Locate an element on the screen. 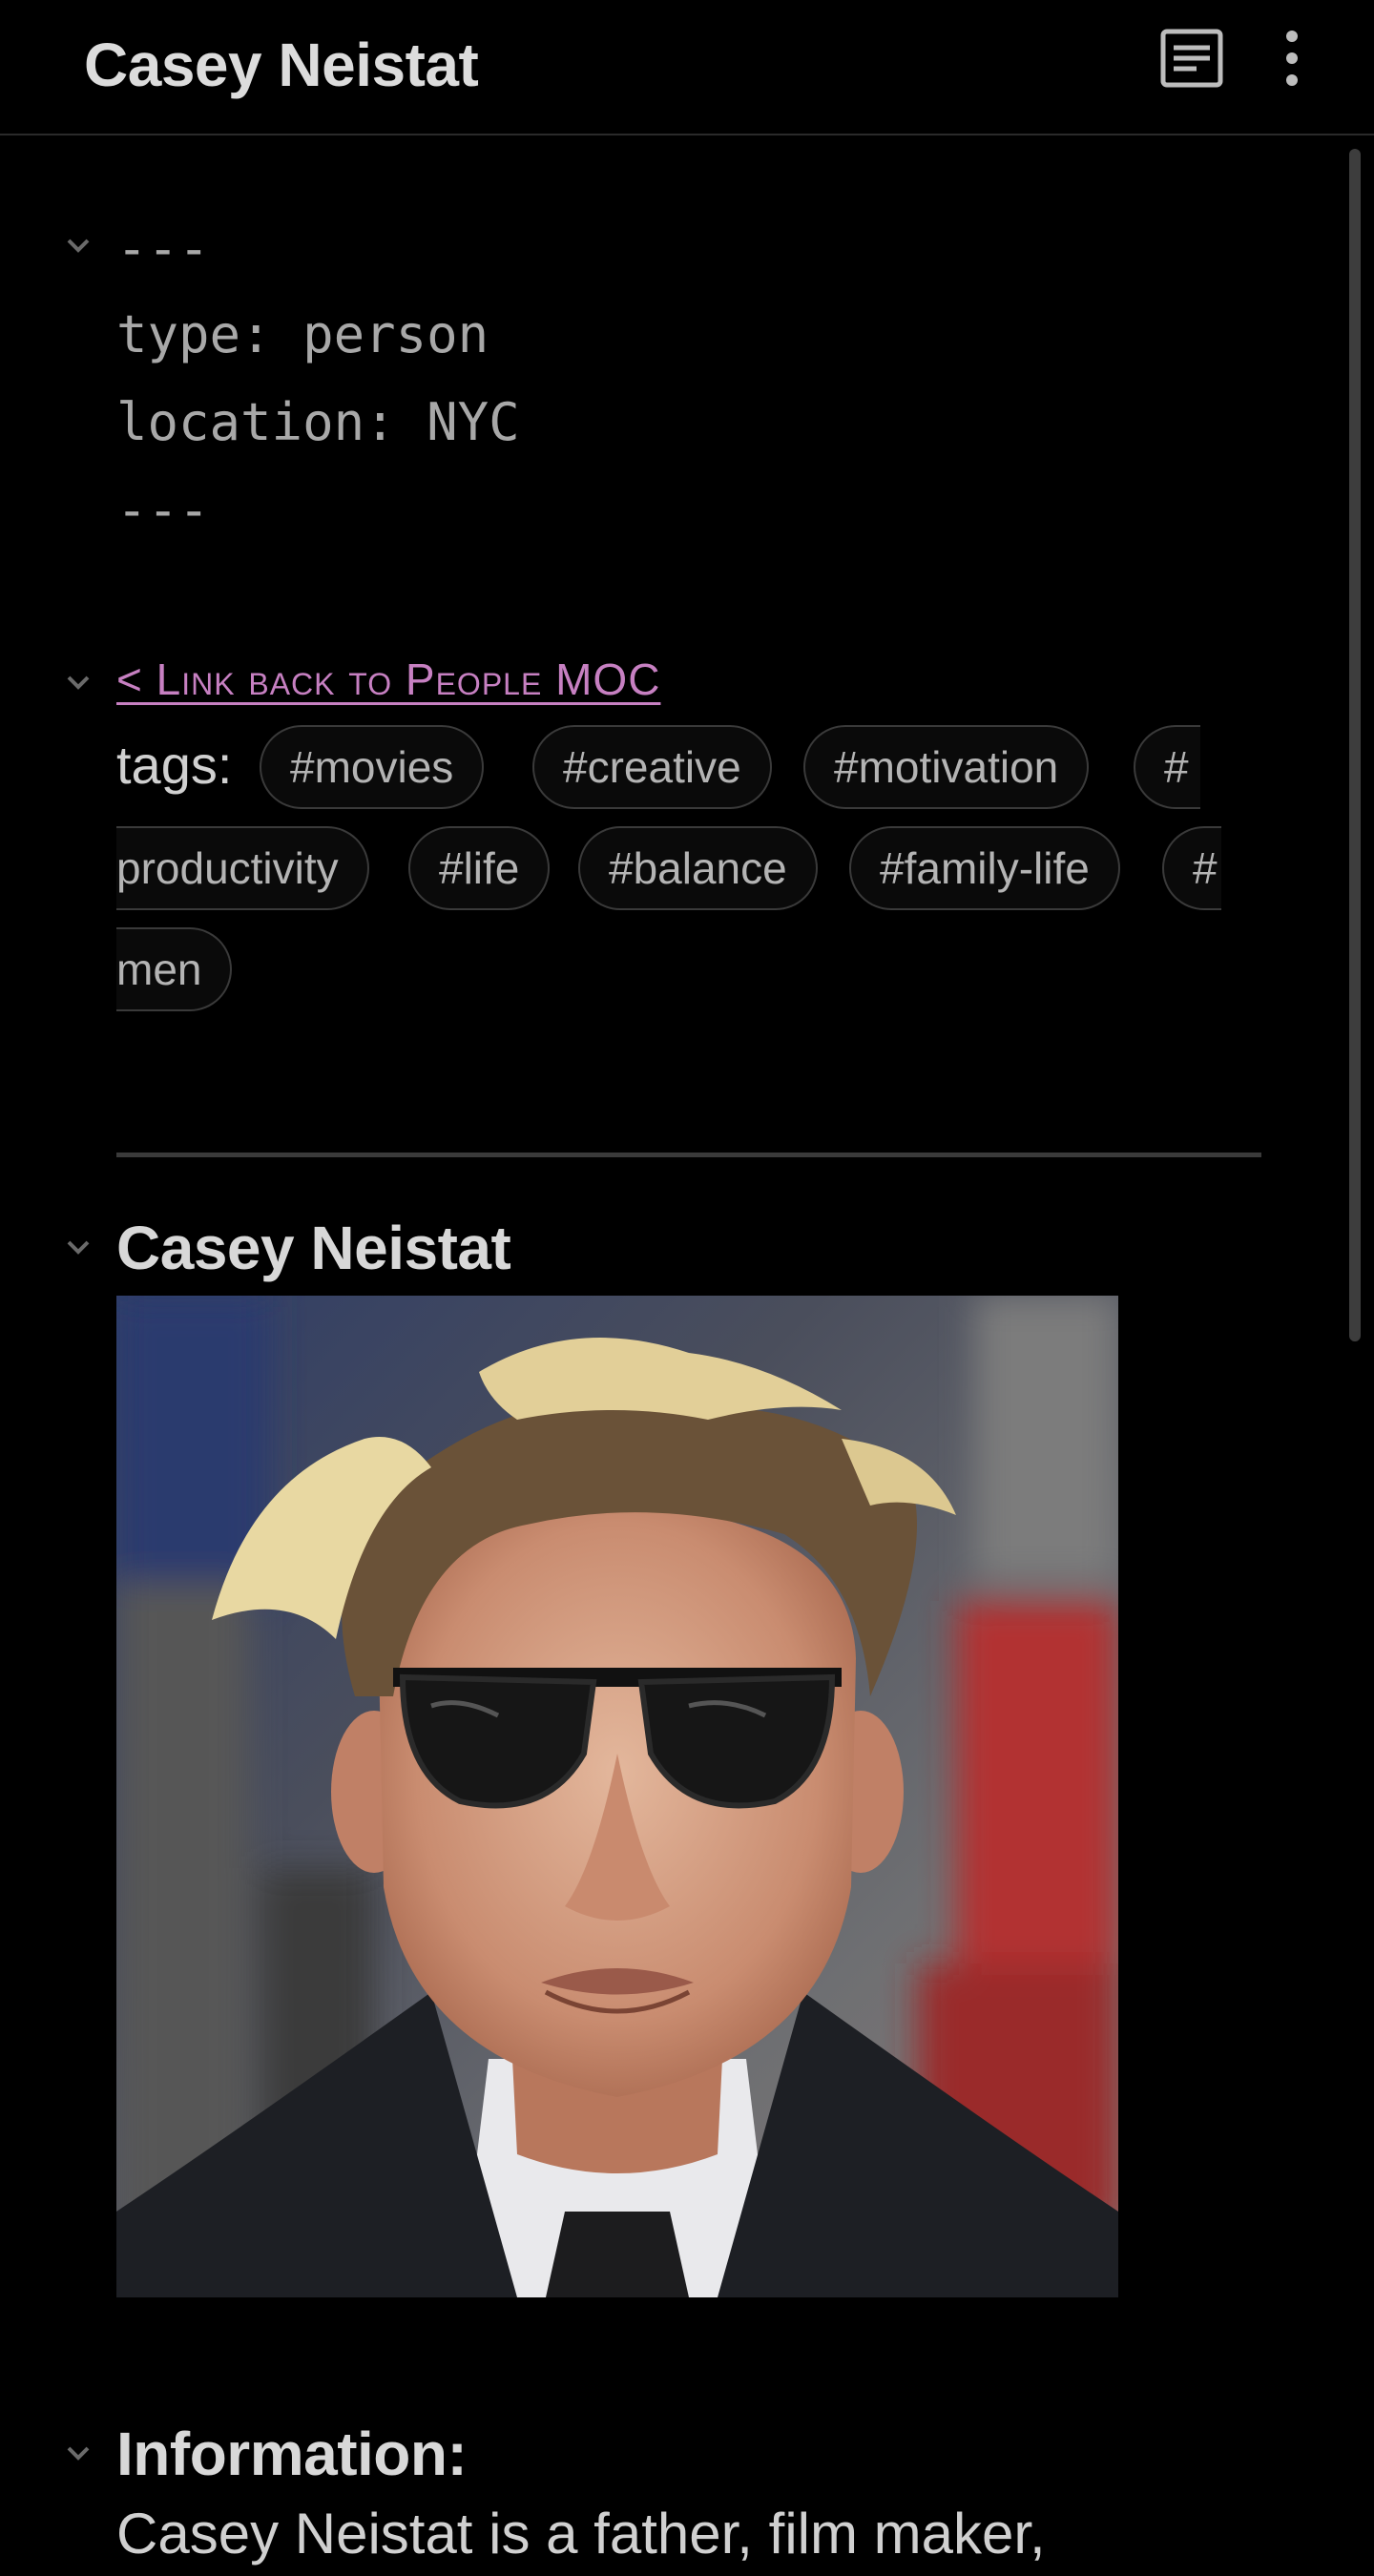 Image resolution: width=1374 pixels, height=2576 pixels. scrollbar-thumb is located at coordinates (1355, 745).